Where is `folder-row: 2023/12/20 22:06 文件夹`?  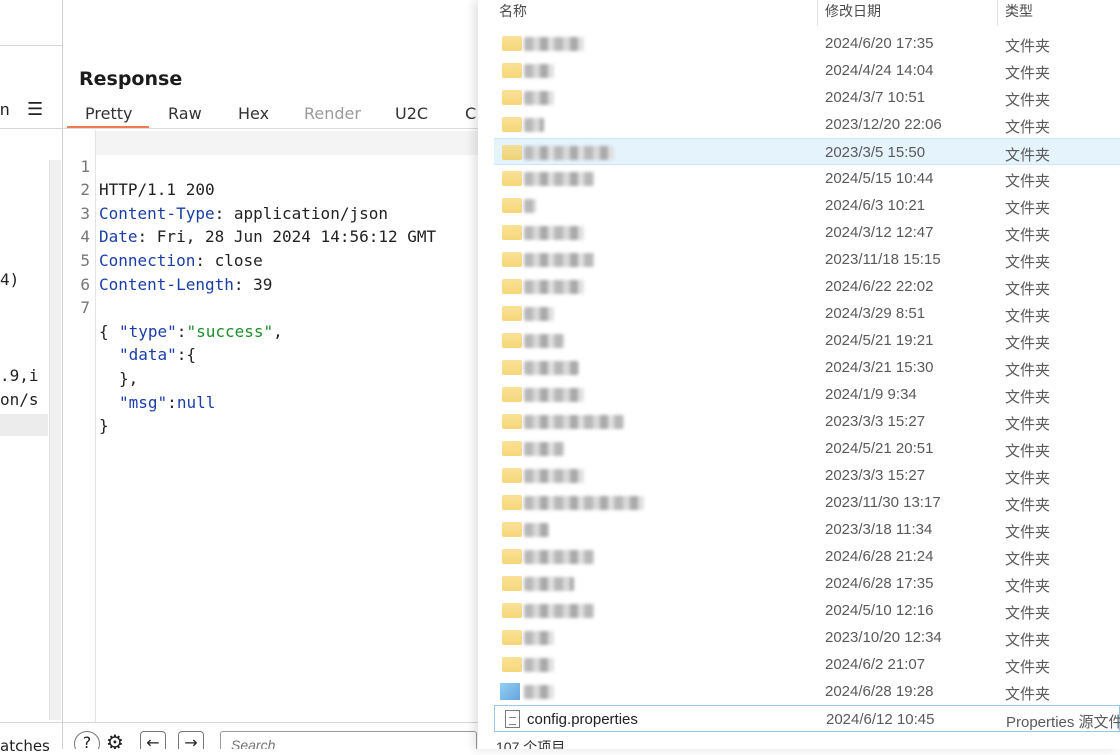 folder-row: 2023/12/20 22:06 文件夹 is located at coordinates (807, 124).